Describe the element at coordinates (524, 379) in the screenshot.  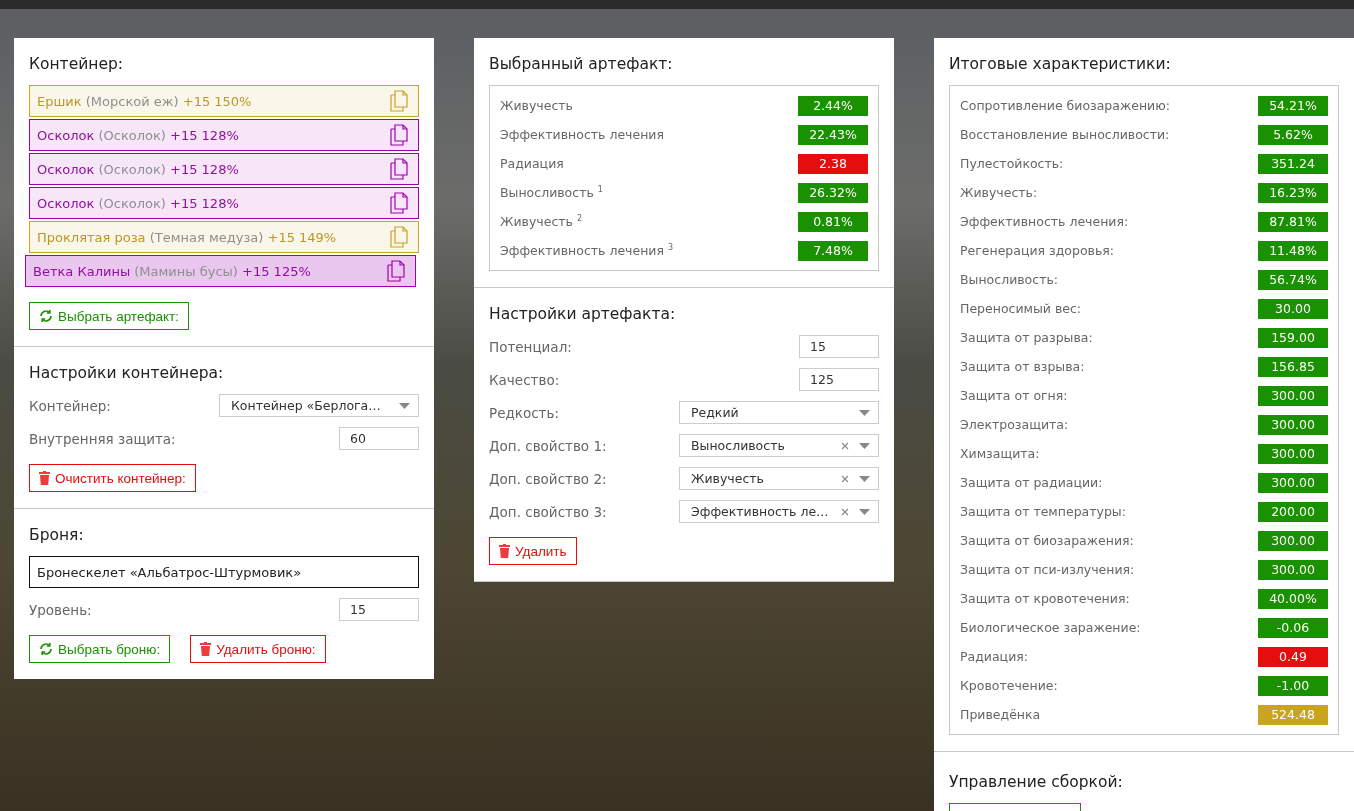
I see `field-label: Качество:` at that location.